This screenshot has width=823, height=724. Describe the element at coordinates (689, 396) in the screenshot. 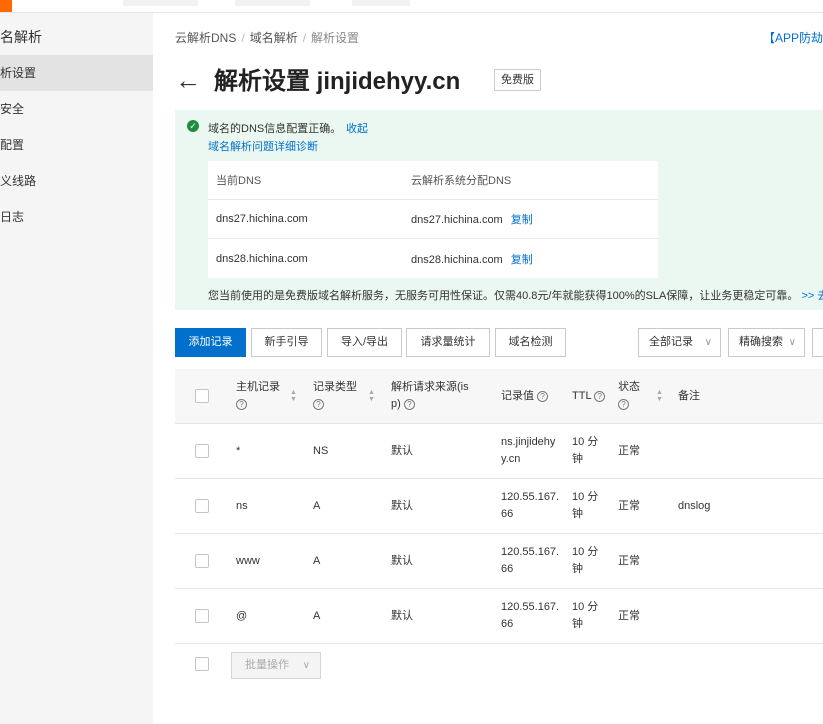

I see `header-remark: 备注` at that location.